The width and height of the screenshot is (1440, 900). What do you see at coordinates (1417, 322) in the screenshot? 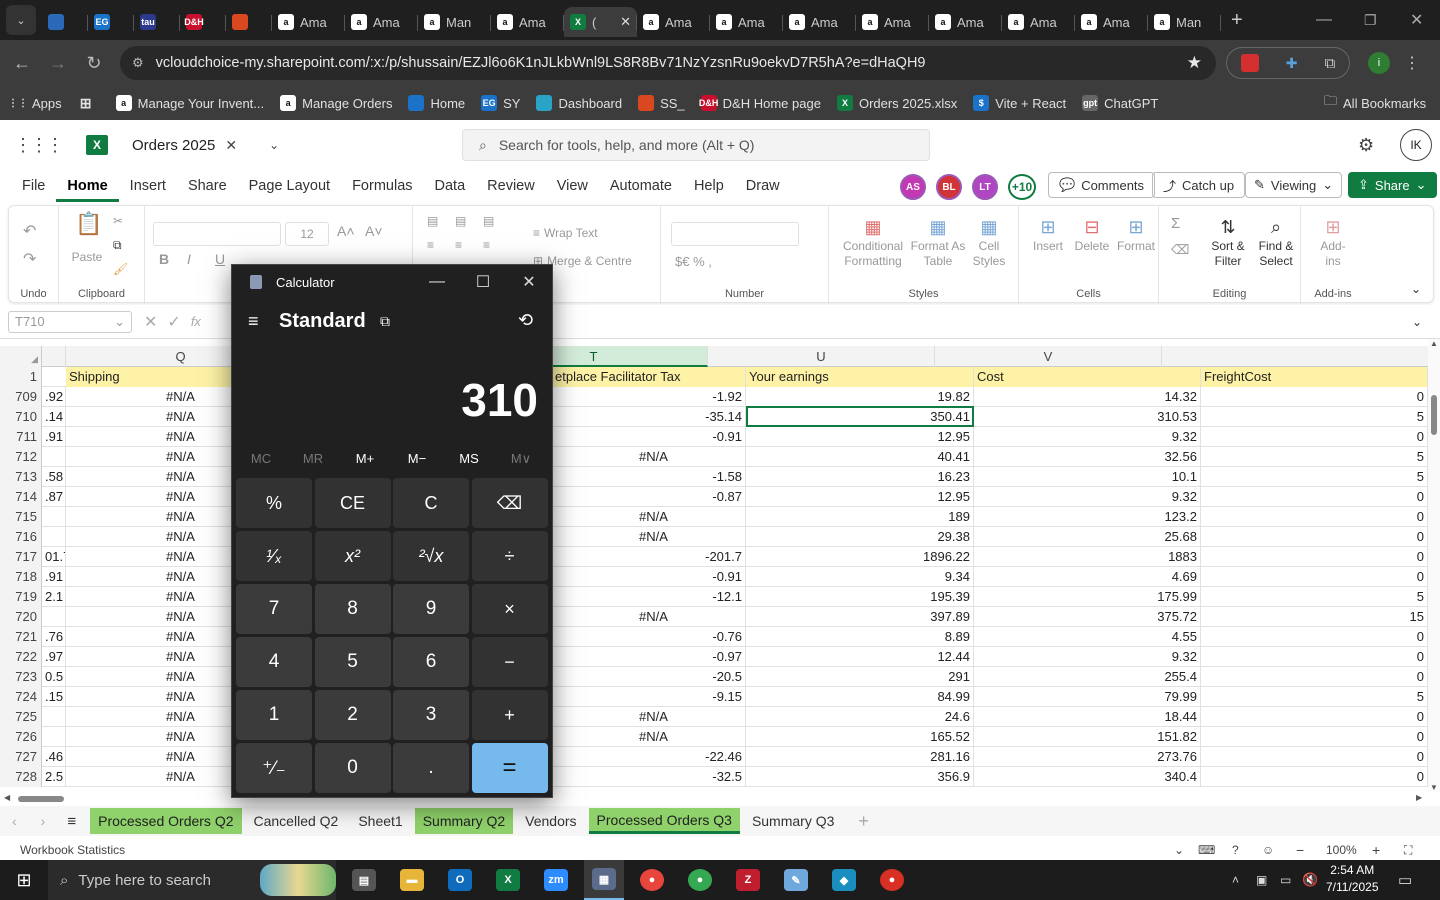
I see `expand-formula-icon: ⌄` at bounding box center [1417, 322].